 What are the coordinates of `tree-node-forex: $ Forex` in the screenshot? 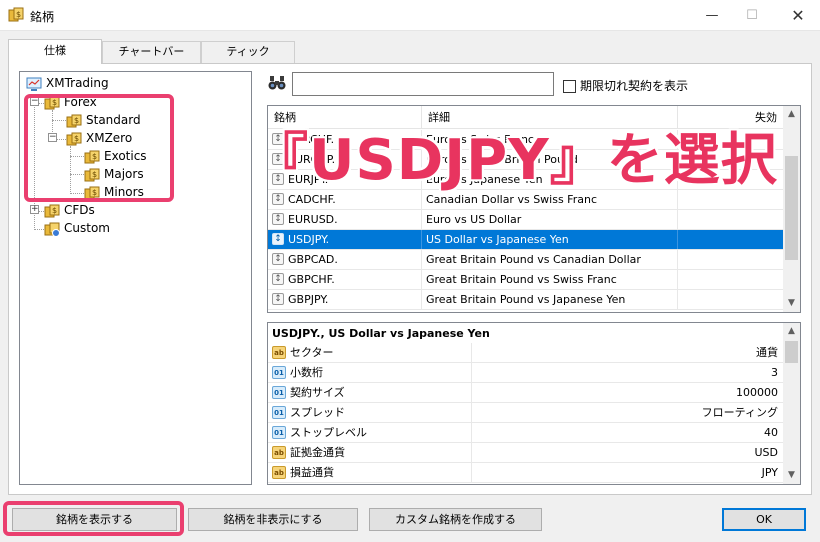 It's located at (70, 102).